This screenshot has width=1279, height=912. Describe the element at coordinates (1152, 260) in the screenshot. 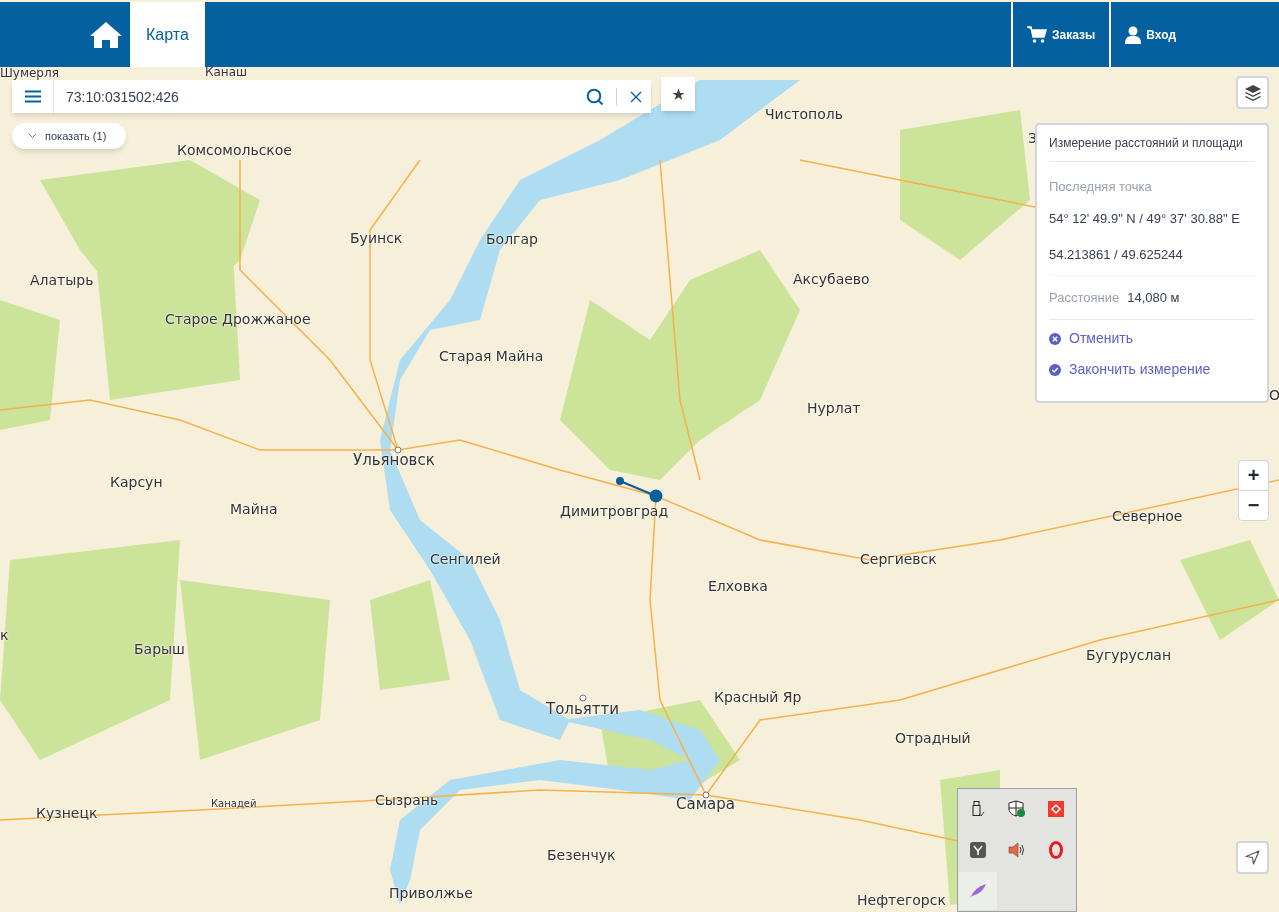

I see `coordinates-decimal: 54.213861 / 49.625244` at that location.